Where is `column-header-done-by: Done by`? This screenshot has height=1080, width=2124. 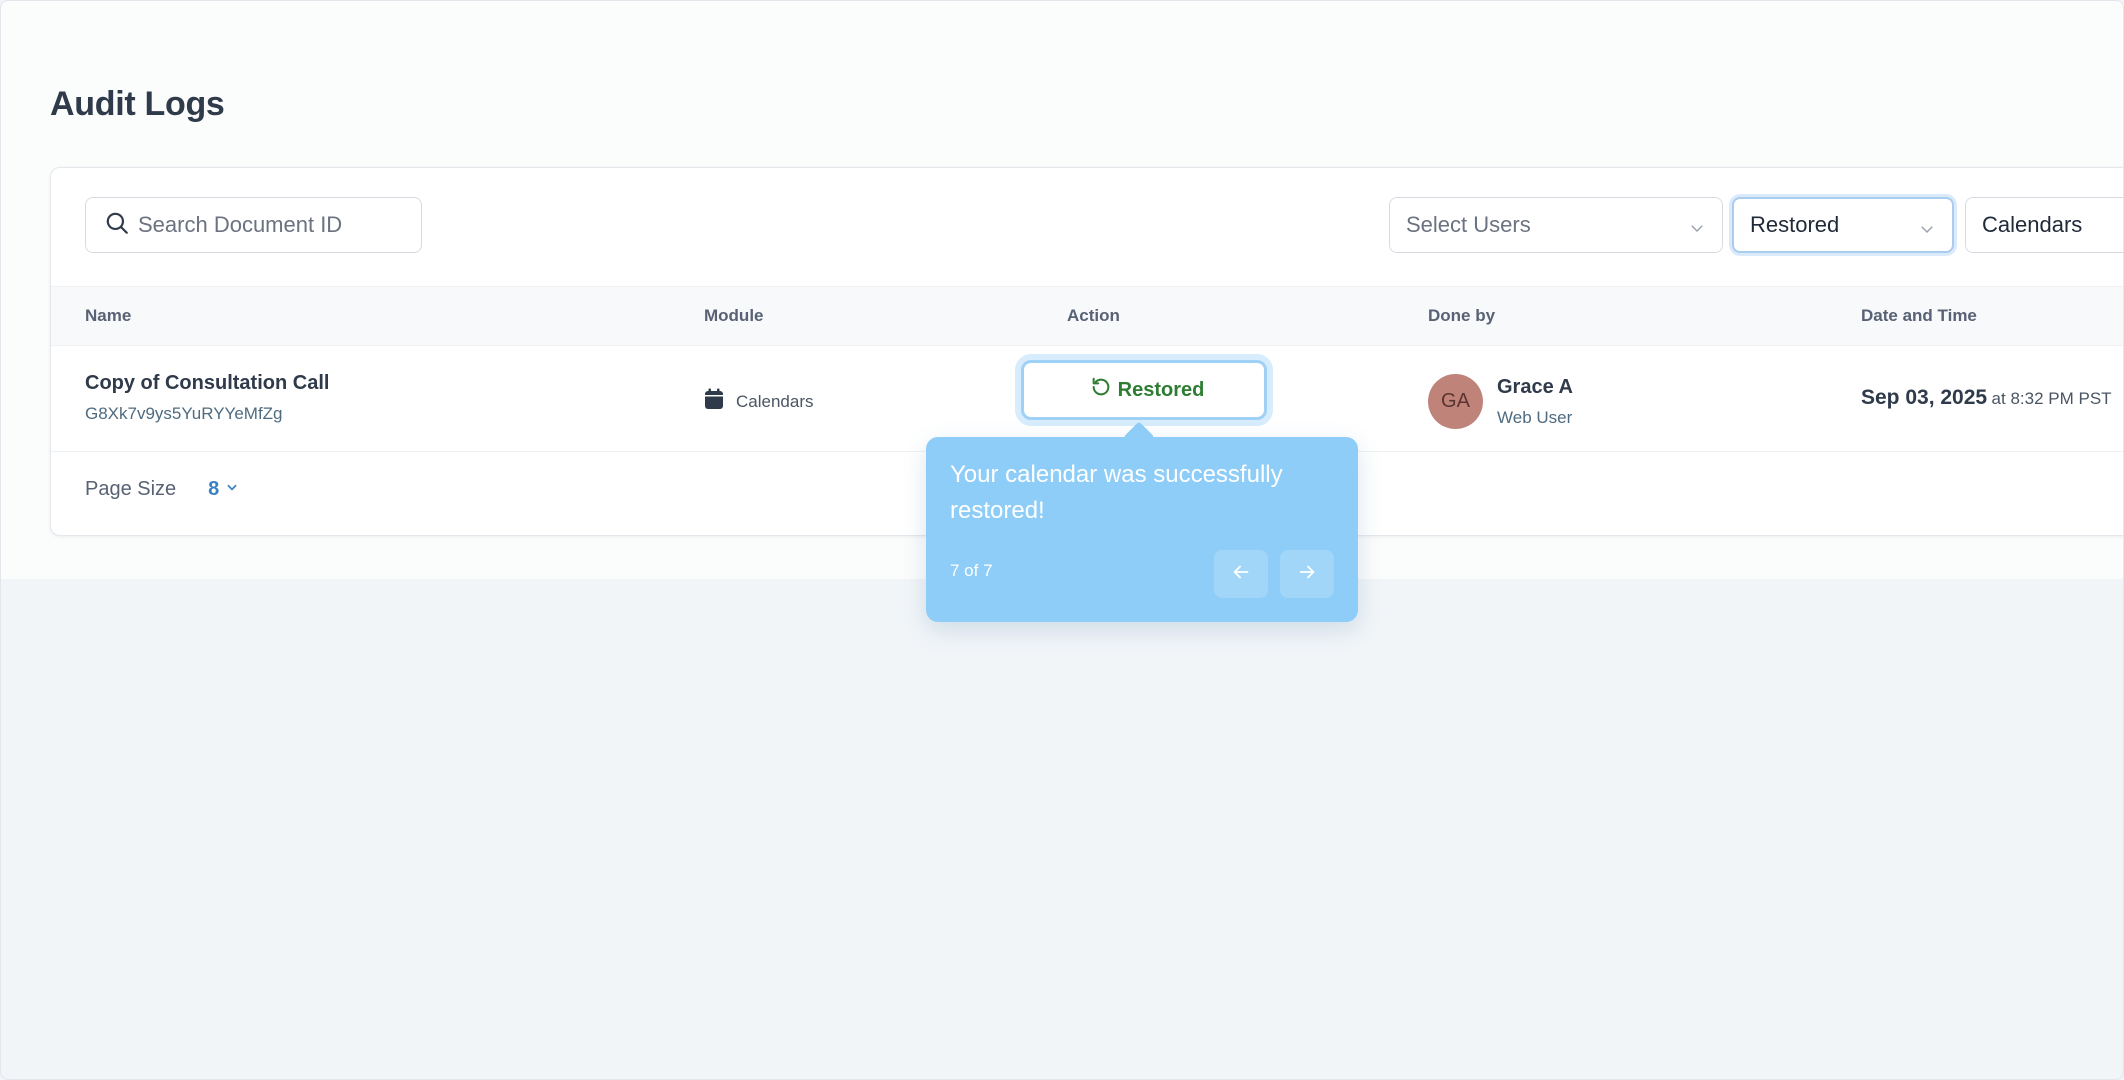
column-header-done-by: Done by is located at coordinates (1462, 315).